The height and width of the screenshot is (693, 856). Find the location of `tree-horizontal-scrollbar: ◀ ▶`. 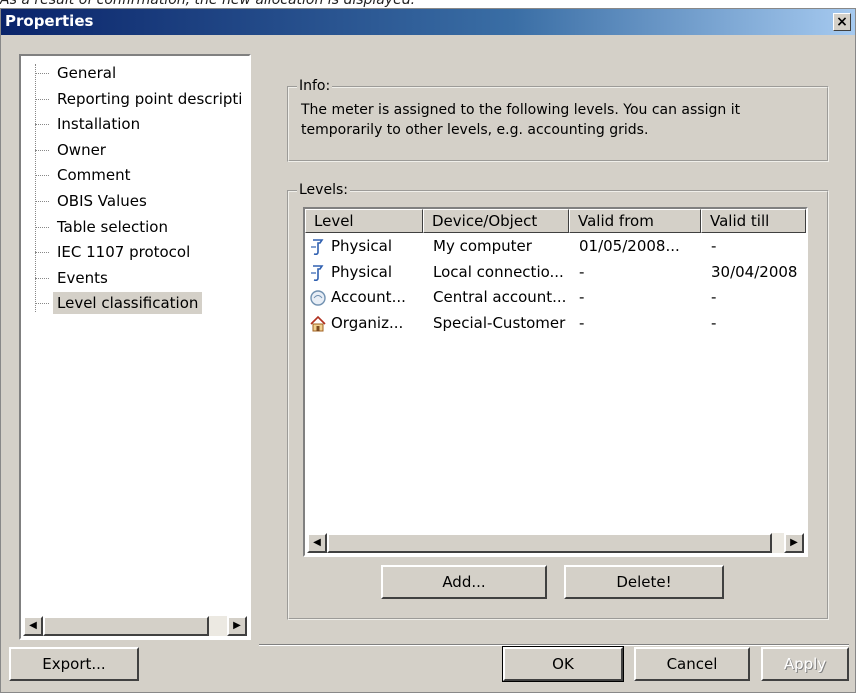

tree-horizontal-scrollbar: ◀ ▶ is located at coordinates (135, 626).